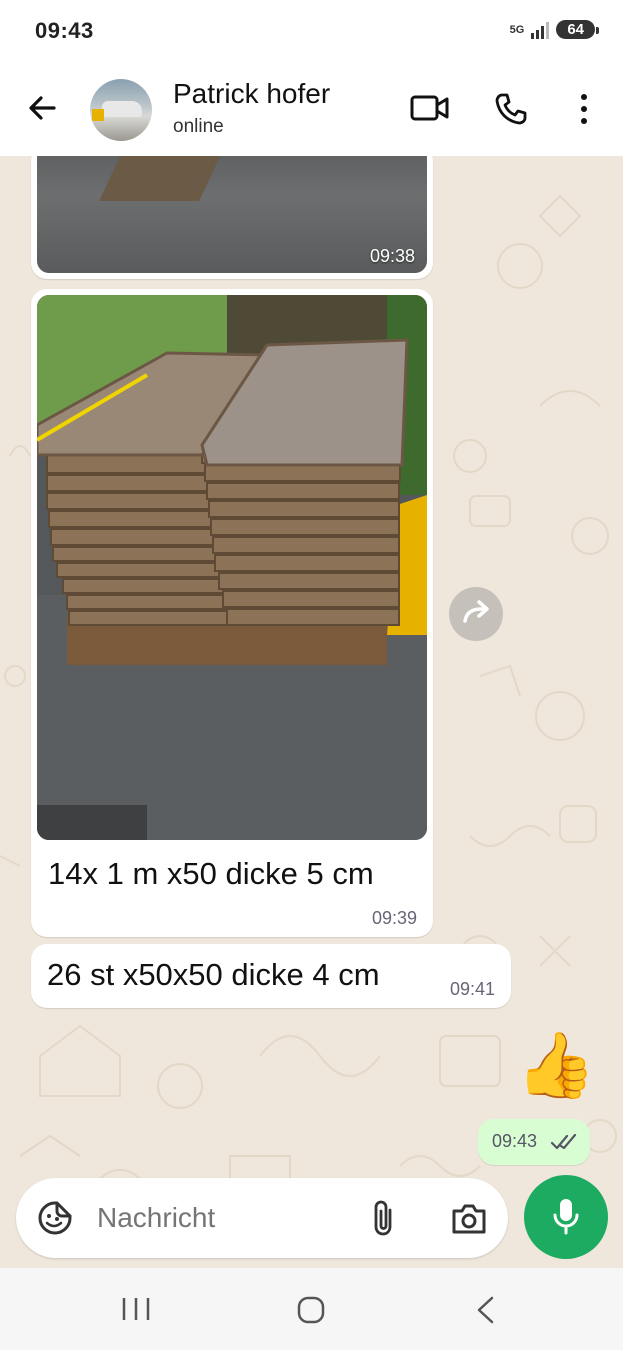 This screenshot has height=1350, width=623. I want to click on message-caption: 14x 1 m x50 dicke 5 cm, so click(211, 873).